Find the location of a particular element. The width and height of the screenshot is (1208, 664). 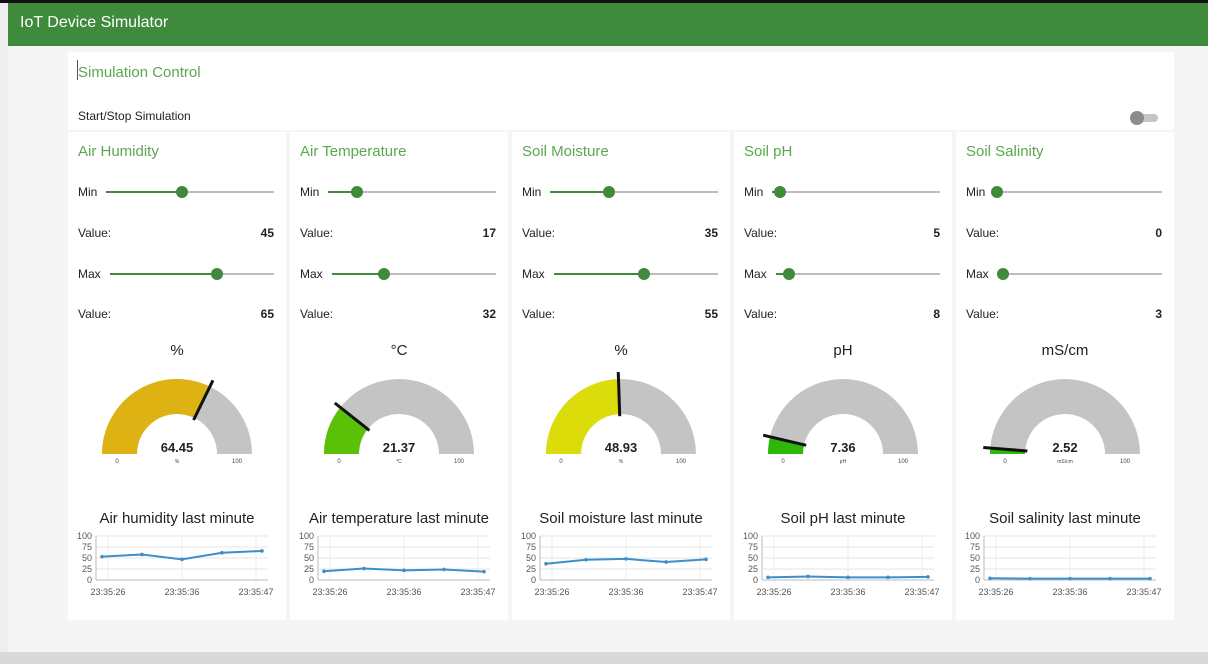

soil-ph-min-slider is located at coordinates (856, 192).